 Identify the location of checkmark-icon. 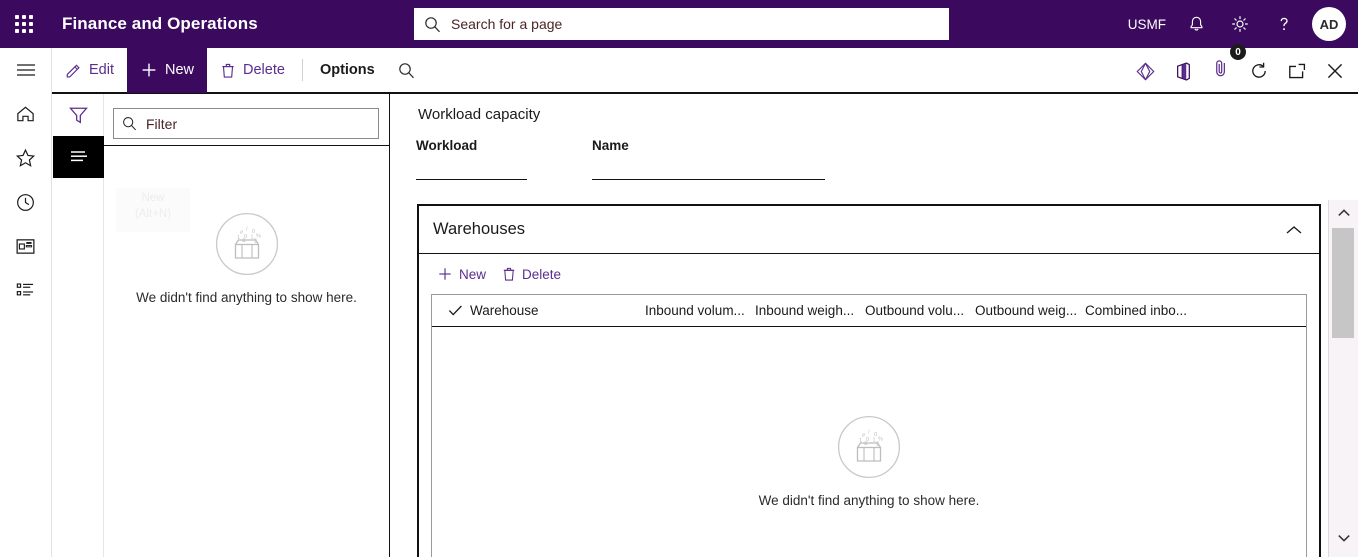
(455, 310).